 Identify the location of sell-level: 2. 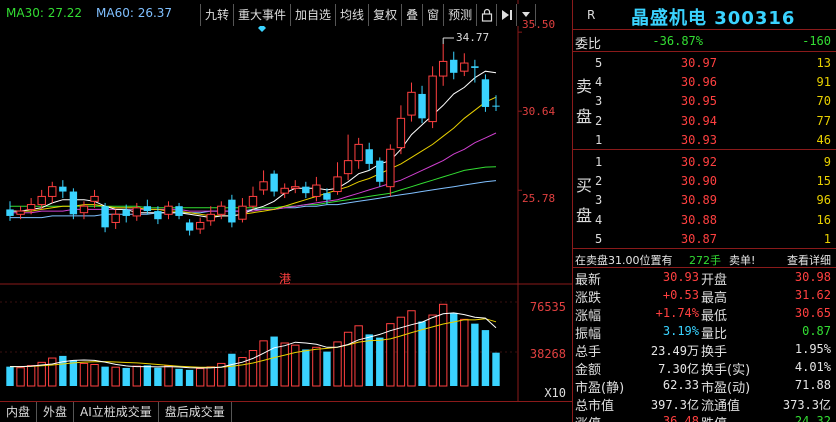
(599, 120).